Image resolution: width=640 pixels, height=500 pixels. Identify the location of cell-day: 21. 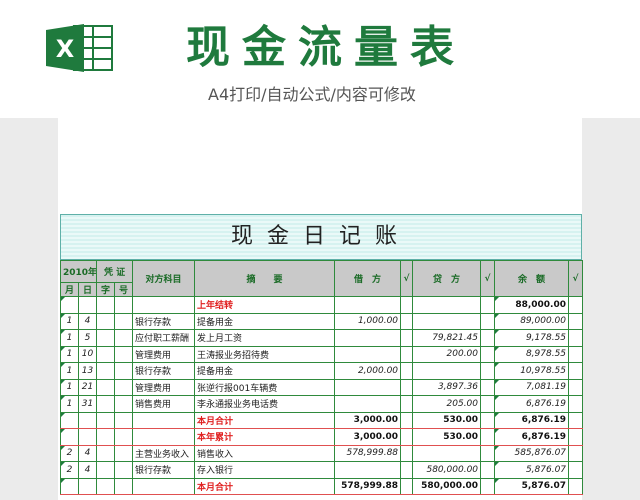
(87, 387).